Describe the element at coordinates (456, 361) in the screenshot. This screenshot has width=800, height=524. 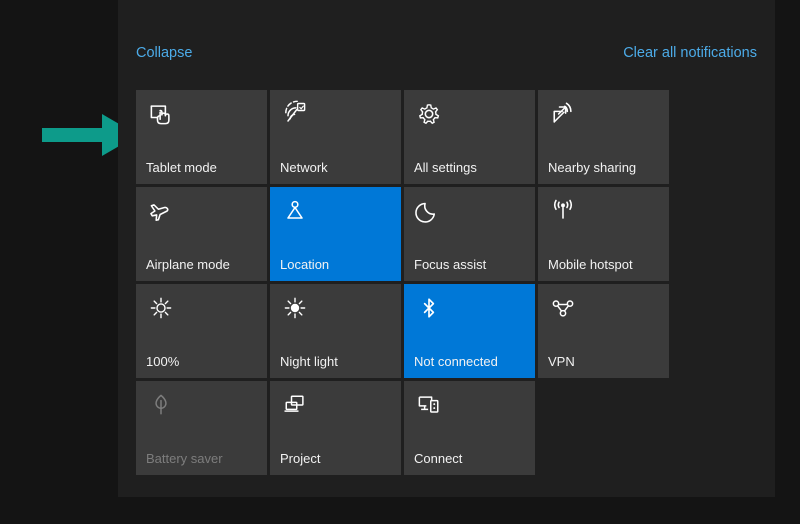
I see `tile-label: Not connected` at that location.